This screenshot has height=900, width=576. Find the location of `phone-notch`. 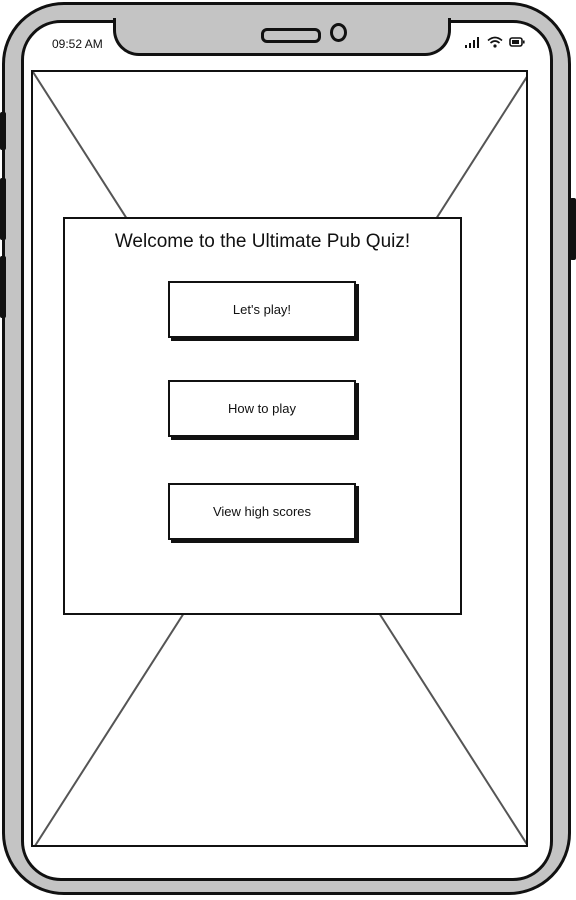

phone-notch is located at coordinates (282, 37).